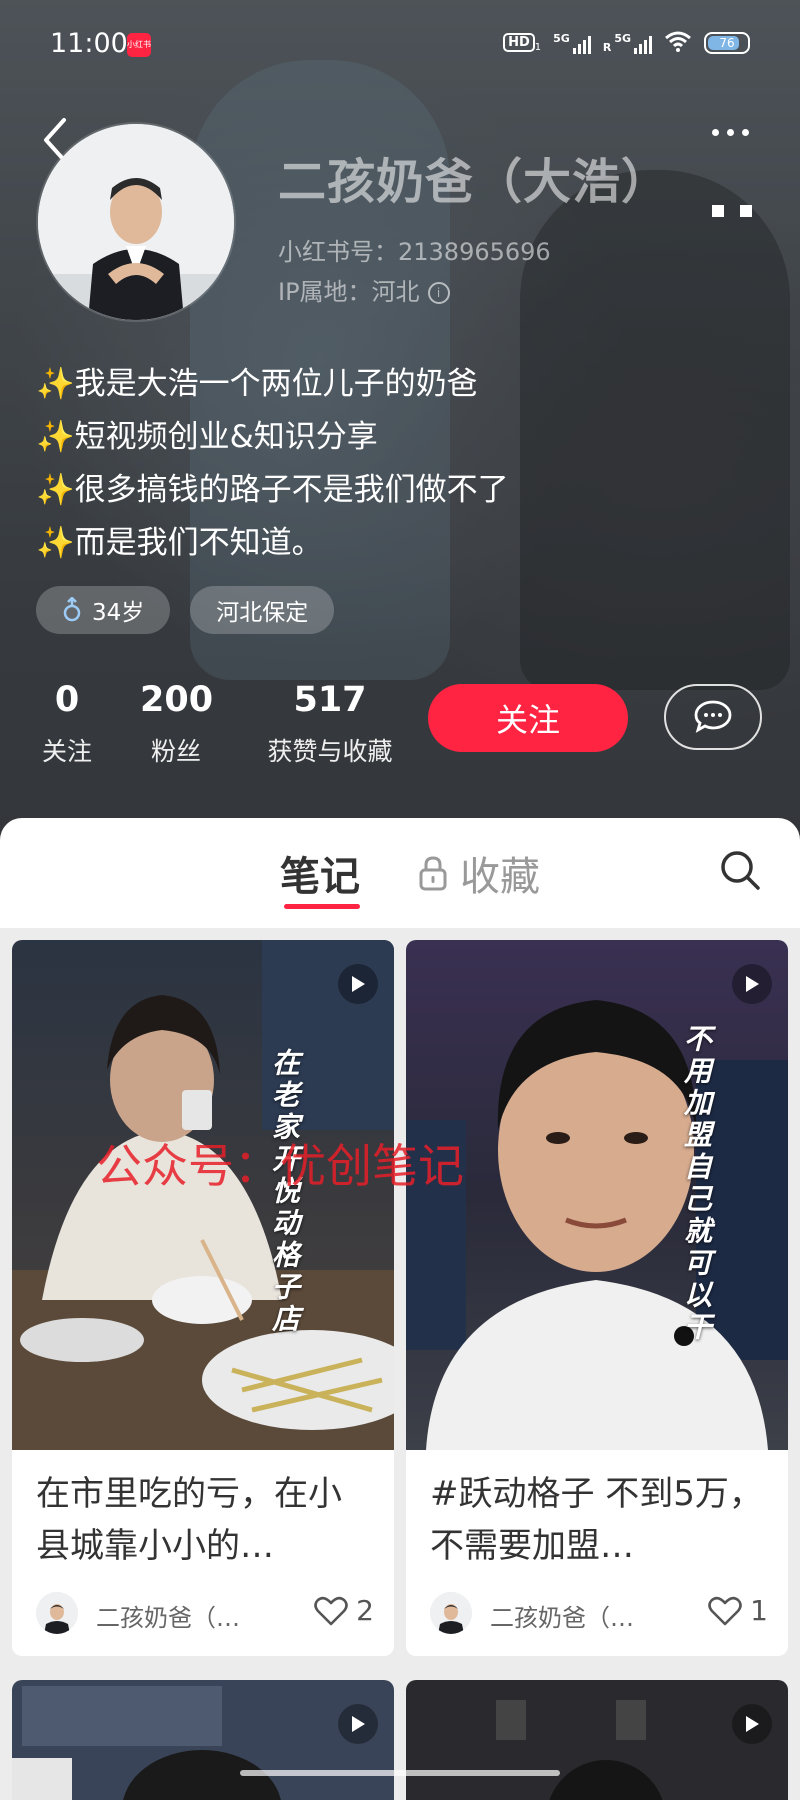 The image size is (800, 1800). I want to click on ip-location: IP属地：河北 i, so click(364, 289).